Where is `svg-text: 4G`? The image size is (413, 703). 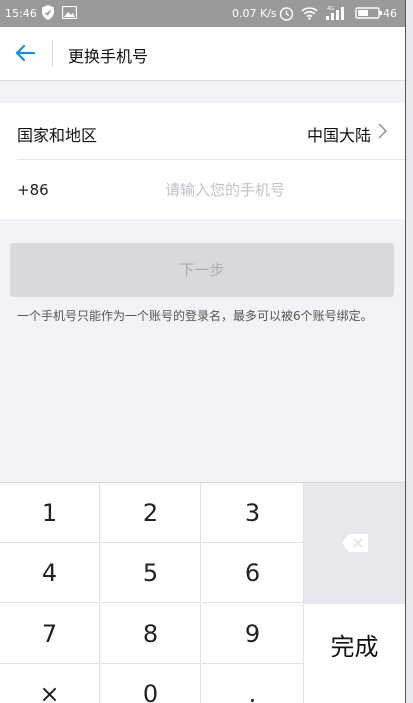
svg-text: 4G is located at coordinates (330, 9).